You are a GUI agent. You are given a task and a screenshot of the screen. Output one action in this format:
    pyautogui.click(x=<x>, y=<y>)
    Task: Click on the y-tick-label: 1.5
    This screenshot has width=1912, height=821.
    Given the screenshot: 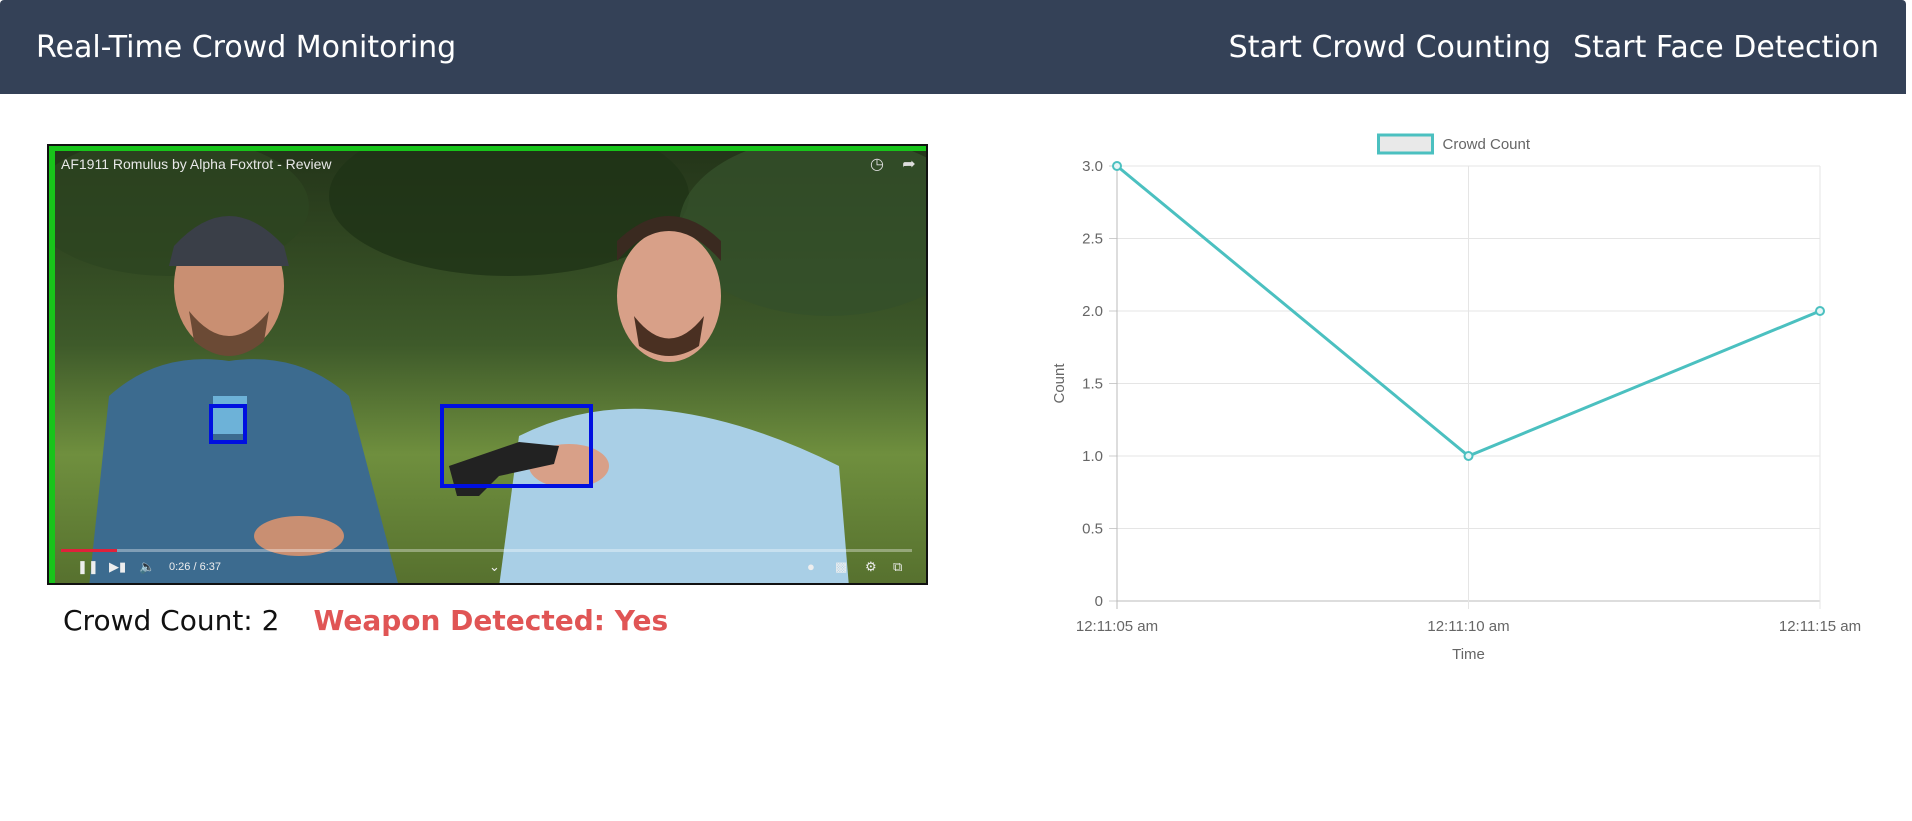 What is the action you would take?
    pyautogui.click(x=1092, y=384)
    